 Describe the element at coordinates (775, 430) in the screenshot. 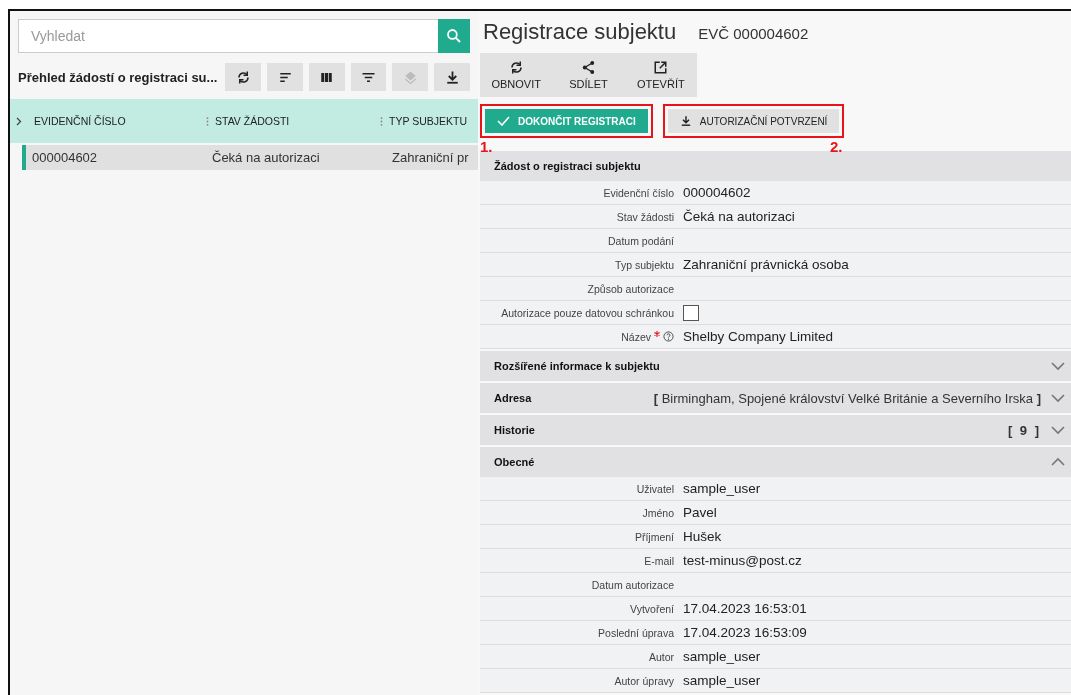

I see `section-header: Historie [ 9 ]` at that location.